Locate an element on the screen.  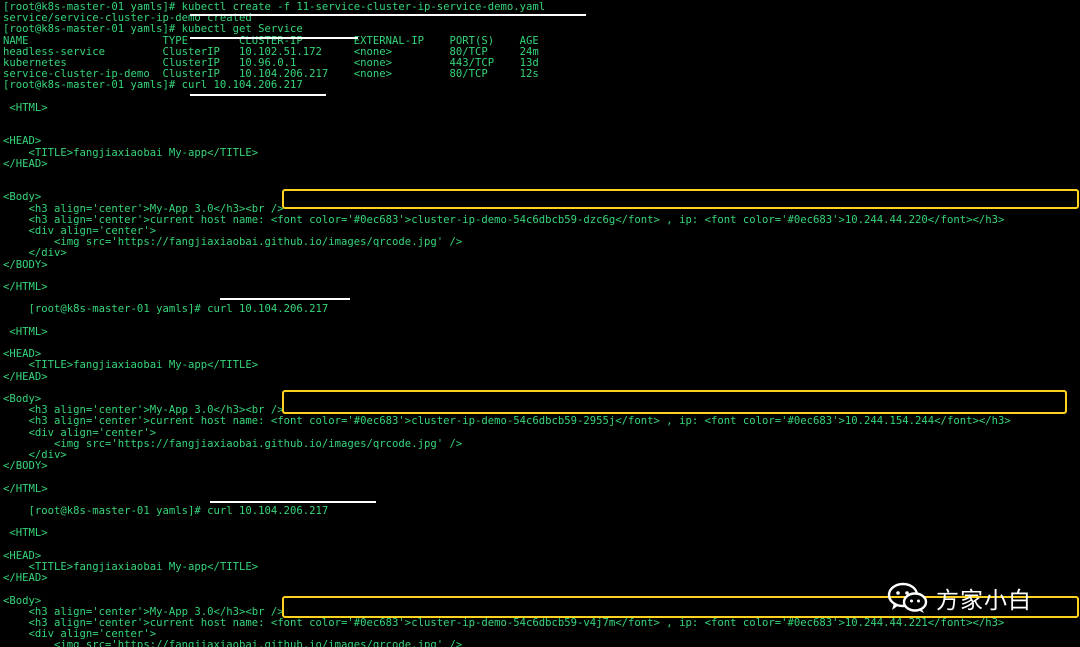
terminal-line: <HEAD> is located at coordinates (22, 141).